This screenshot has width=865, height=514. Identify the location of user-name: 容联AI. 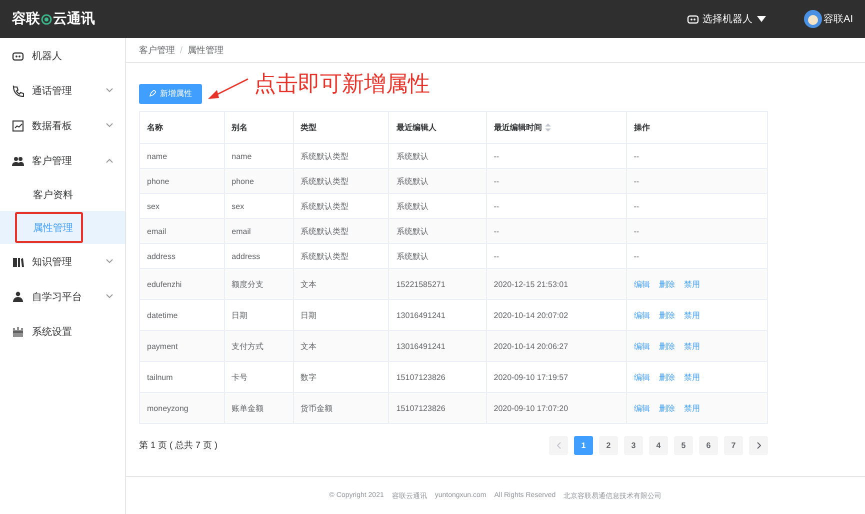
(838, 19).